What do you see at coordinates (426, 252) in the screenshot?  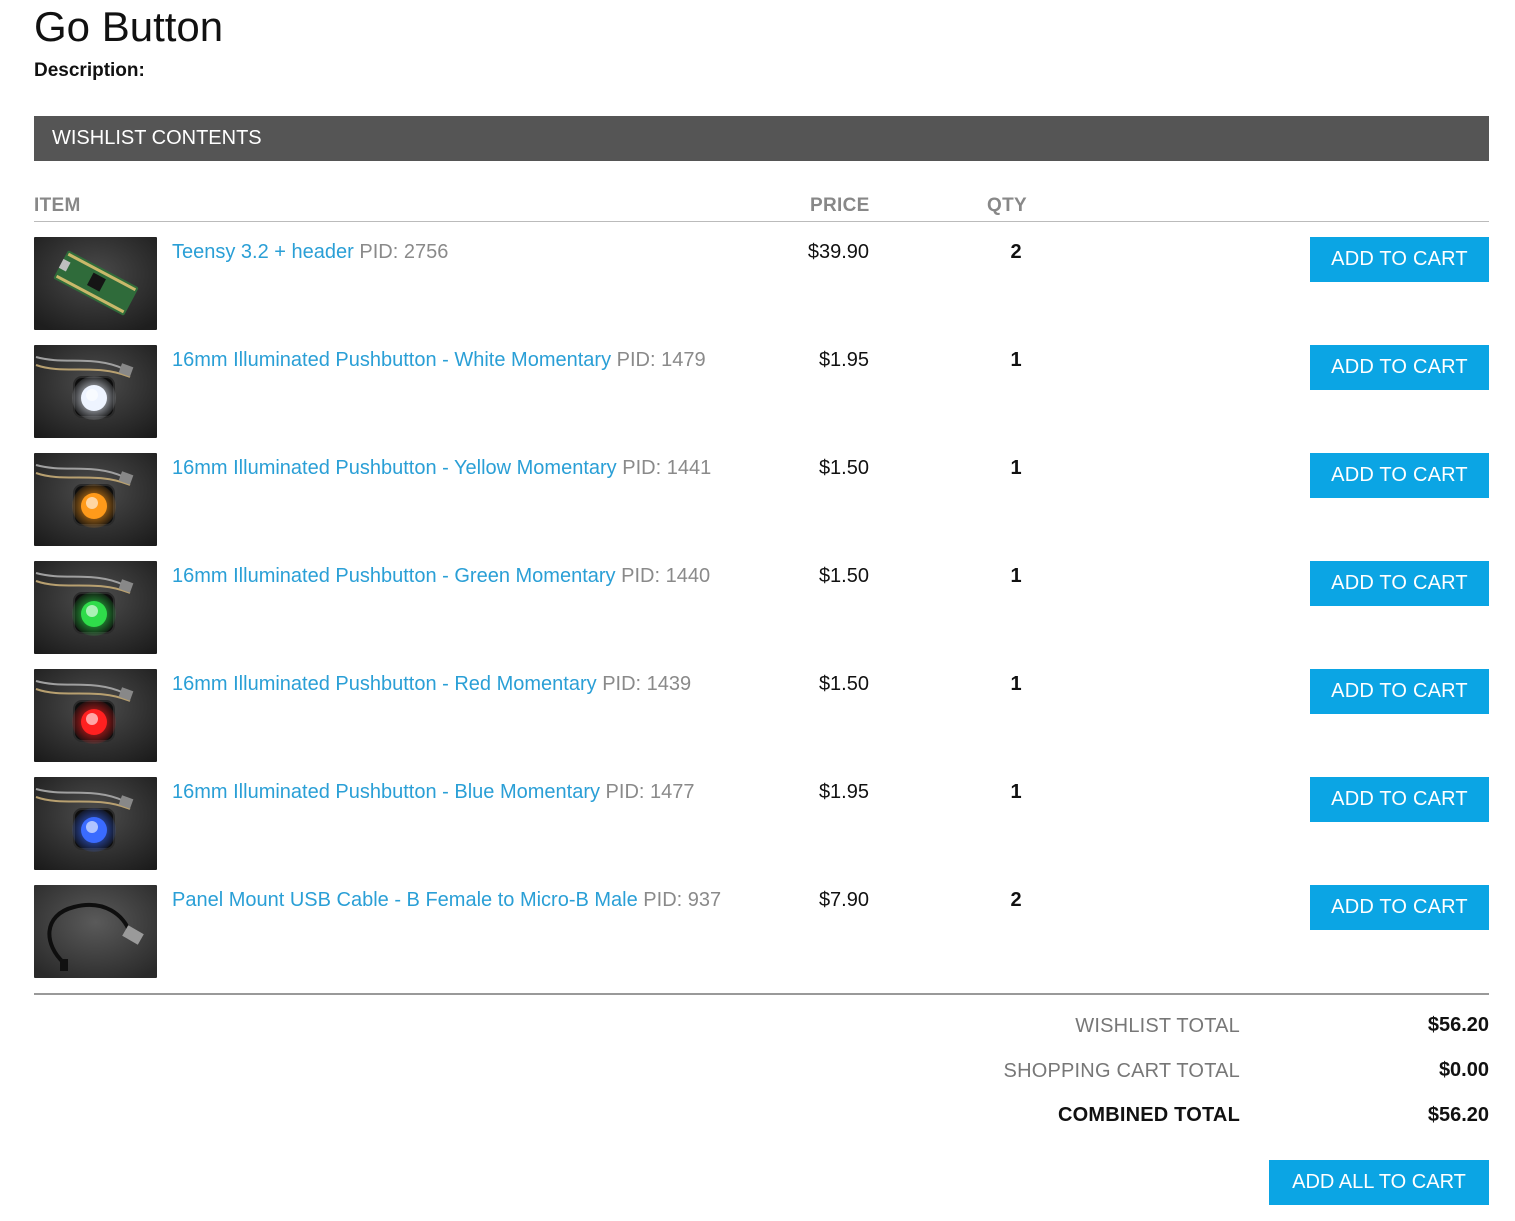 I see `pid-value: 2756` at bounding box center [426, 252].